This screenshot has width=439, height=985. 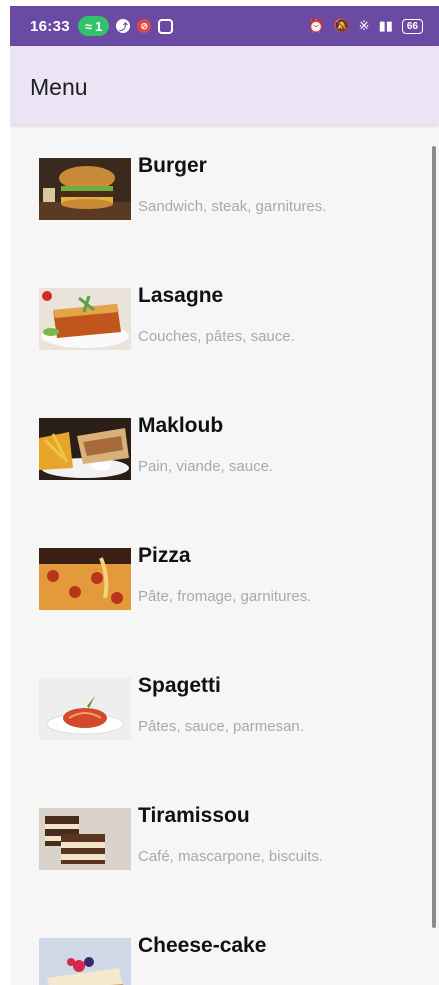 I want to click on blocked-icon: ⊘, so click(x=144, y=26).